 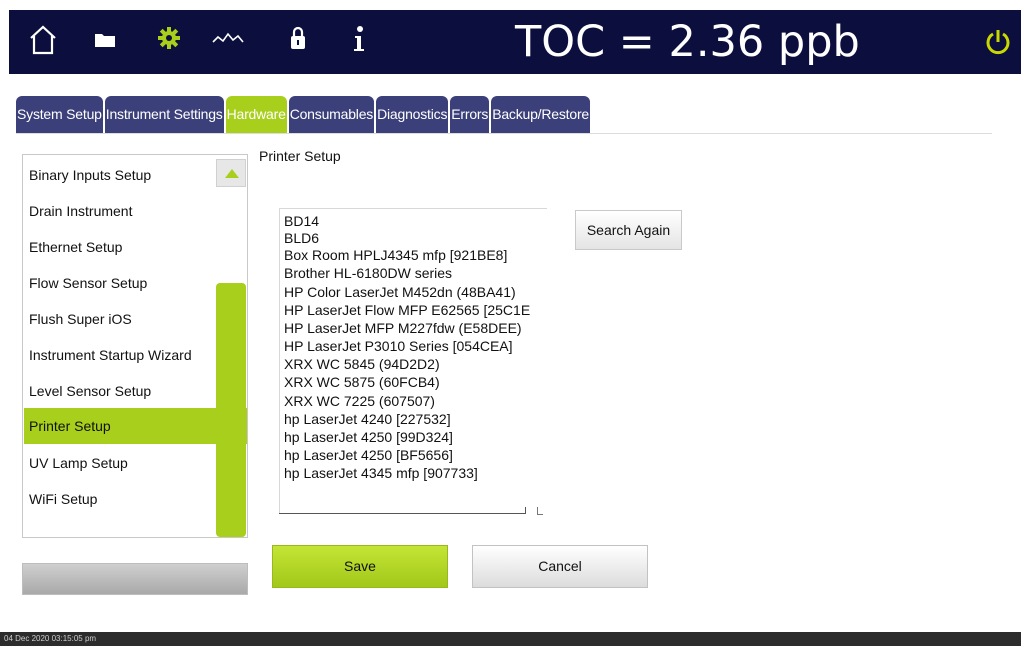 What do you see at coordinates (412, 114) in the screenshot?
I see `tab-diagnostics: Diagnostics` at bounding box center [412, 114].